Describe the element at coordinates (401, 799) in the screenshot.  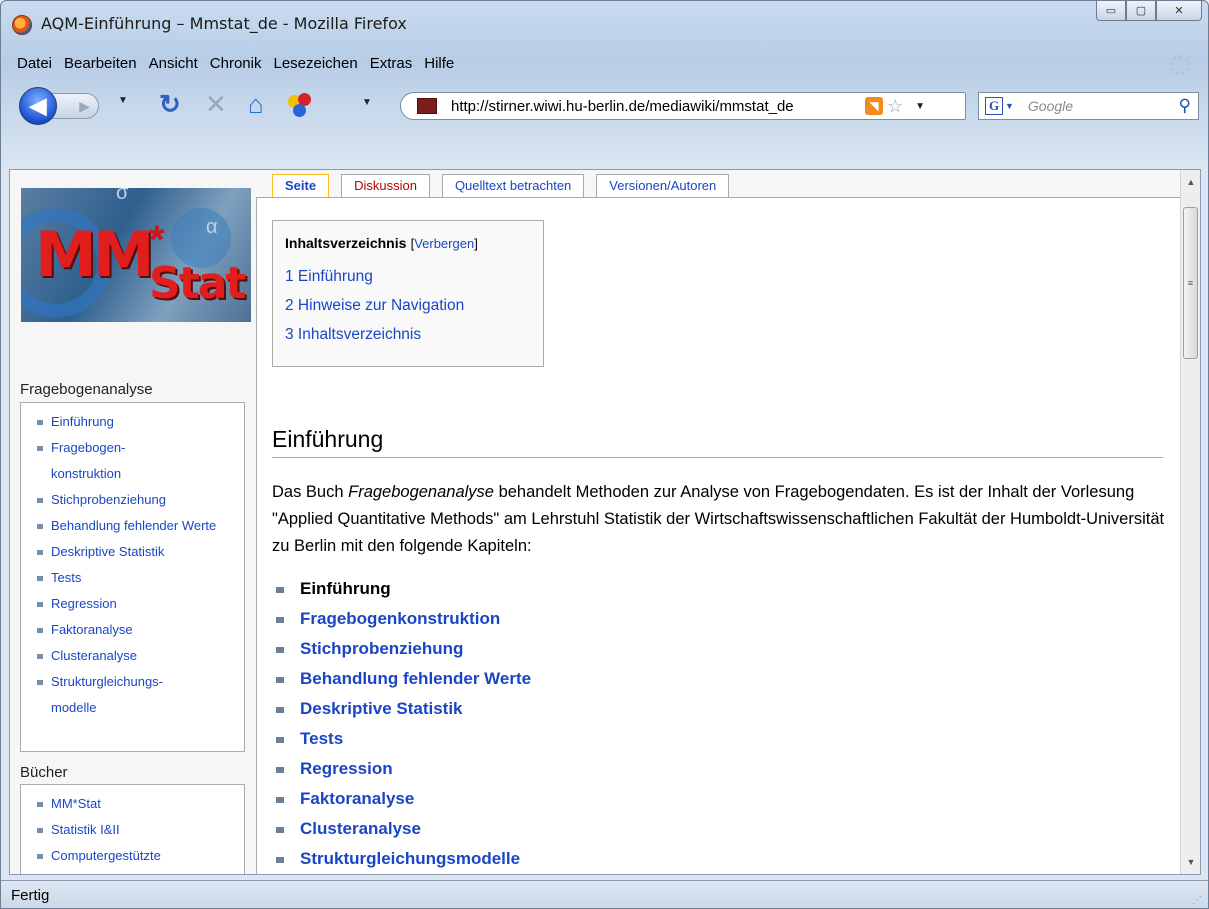
I see `chapter-link-faktoranalyse: Faktoranalyse` at that location.